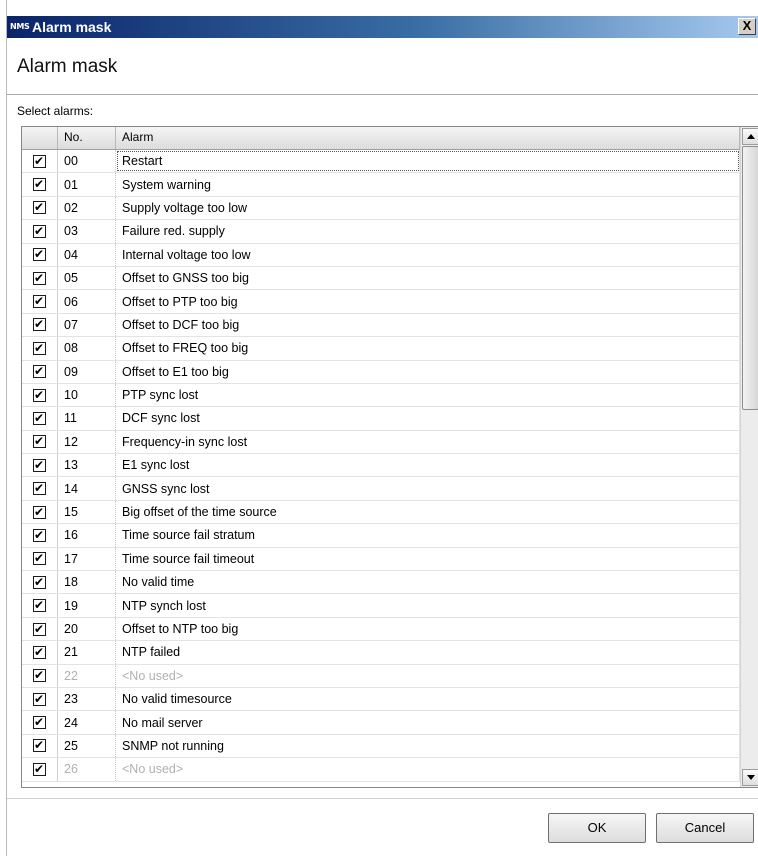  What do you see at coordinates (428, 208) in the screenshot?
I see `alarm-name: Supply voltage too low` at bounding box center [428, 208].